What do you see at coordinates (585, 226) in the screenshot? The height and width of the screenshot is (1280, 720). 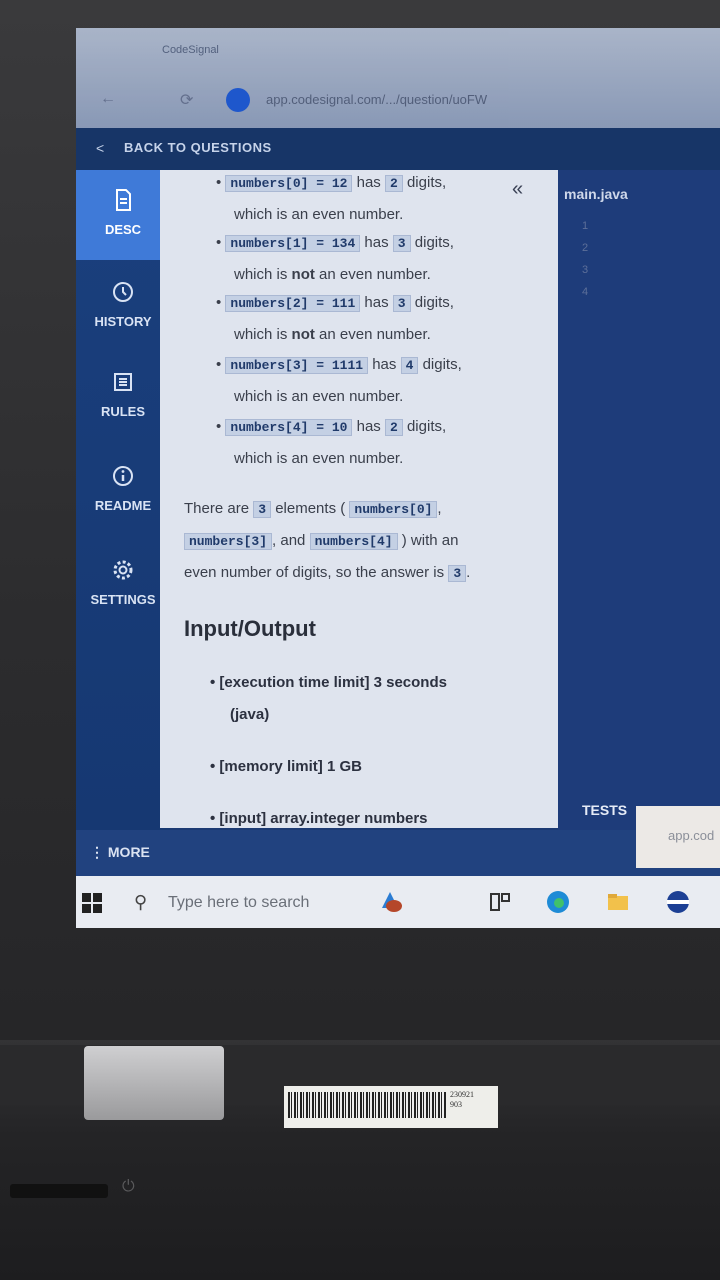 I see `line-number: 1` at bounding box center [585, 226].